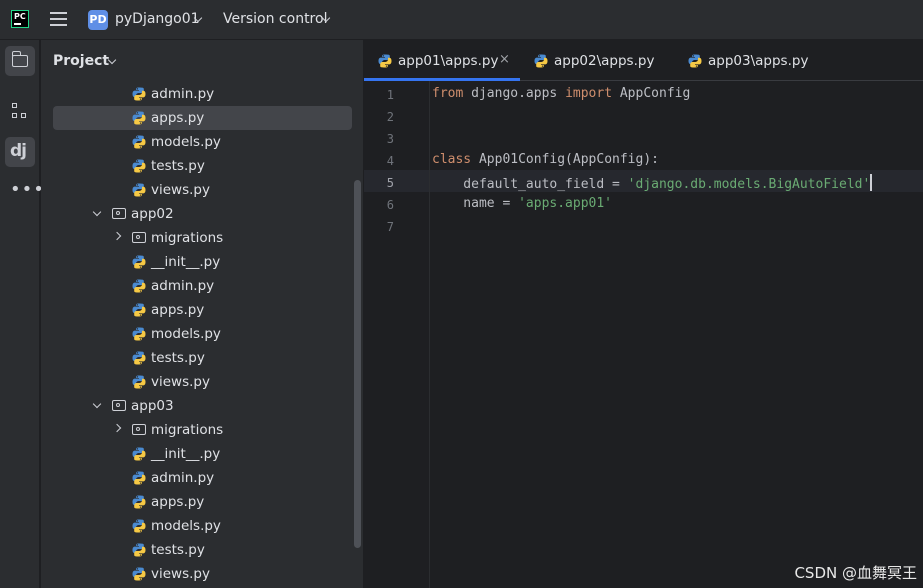 The width and height of the screenshot is (923, 588). Describe the element at coordinates (390, 227) in the screenshot. I see `line-number: 7` at that location.